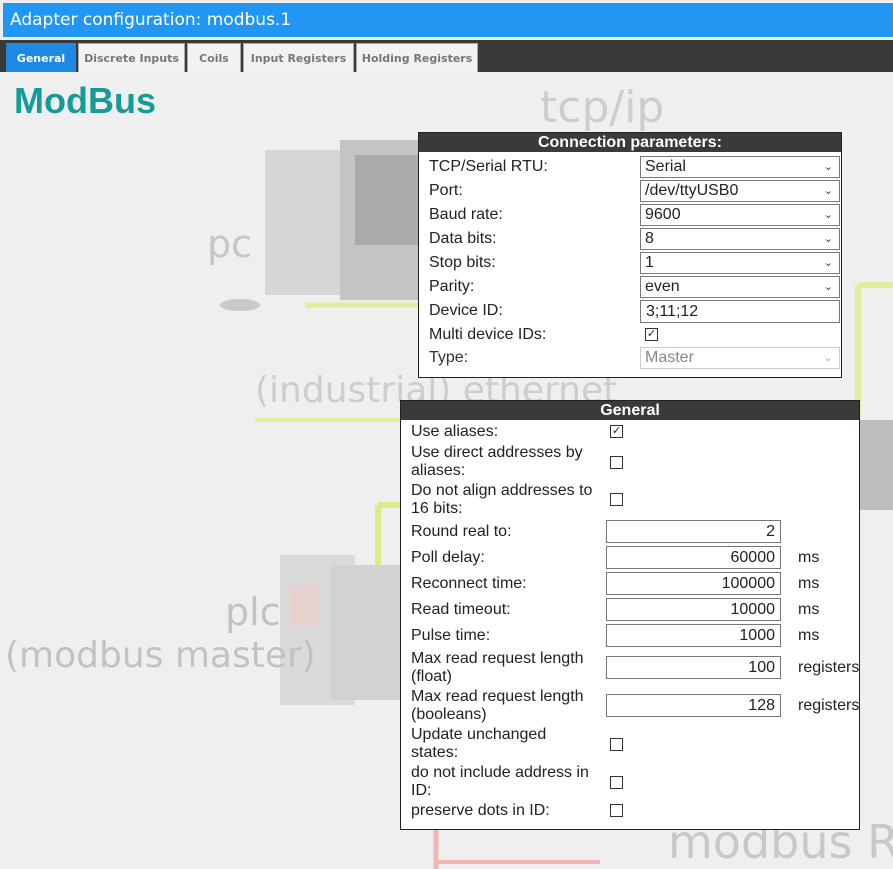  I want to click on data-bits-label: Data bits:, so click(463, 238).